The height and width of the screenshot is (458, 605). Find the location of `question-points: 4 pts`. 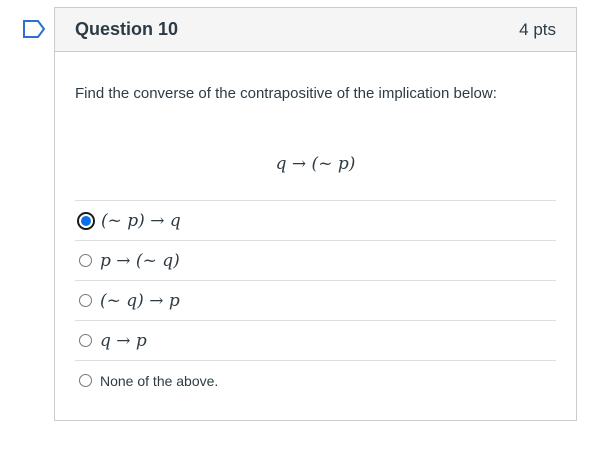

question-points: 4 pts is located at coordinates (537, 29).